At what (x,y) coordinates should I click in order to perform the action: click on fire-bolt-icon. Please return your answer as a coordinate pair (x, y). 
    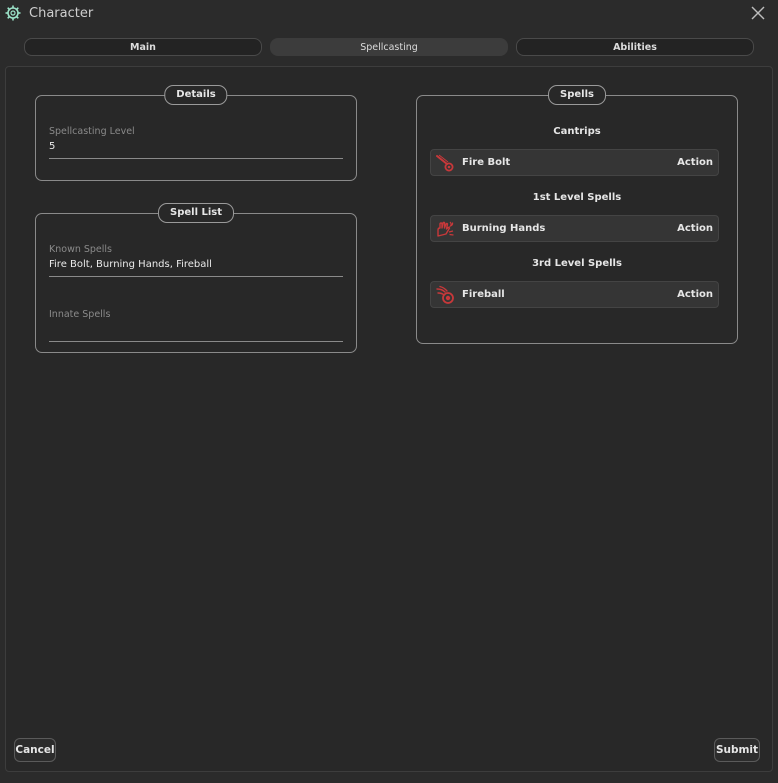
    Looking at the image, I should click on (445, 162).